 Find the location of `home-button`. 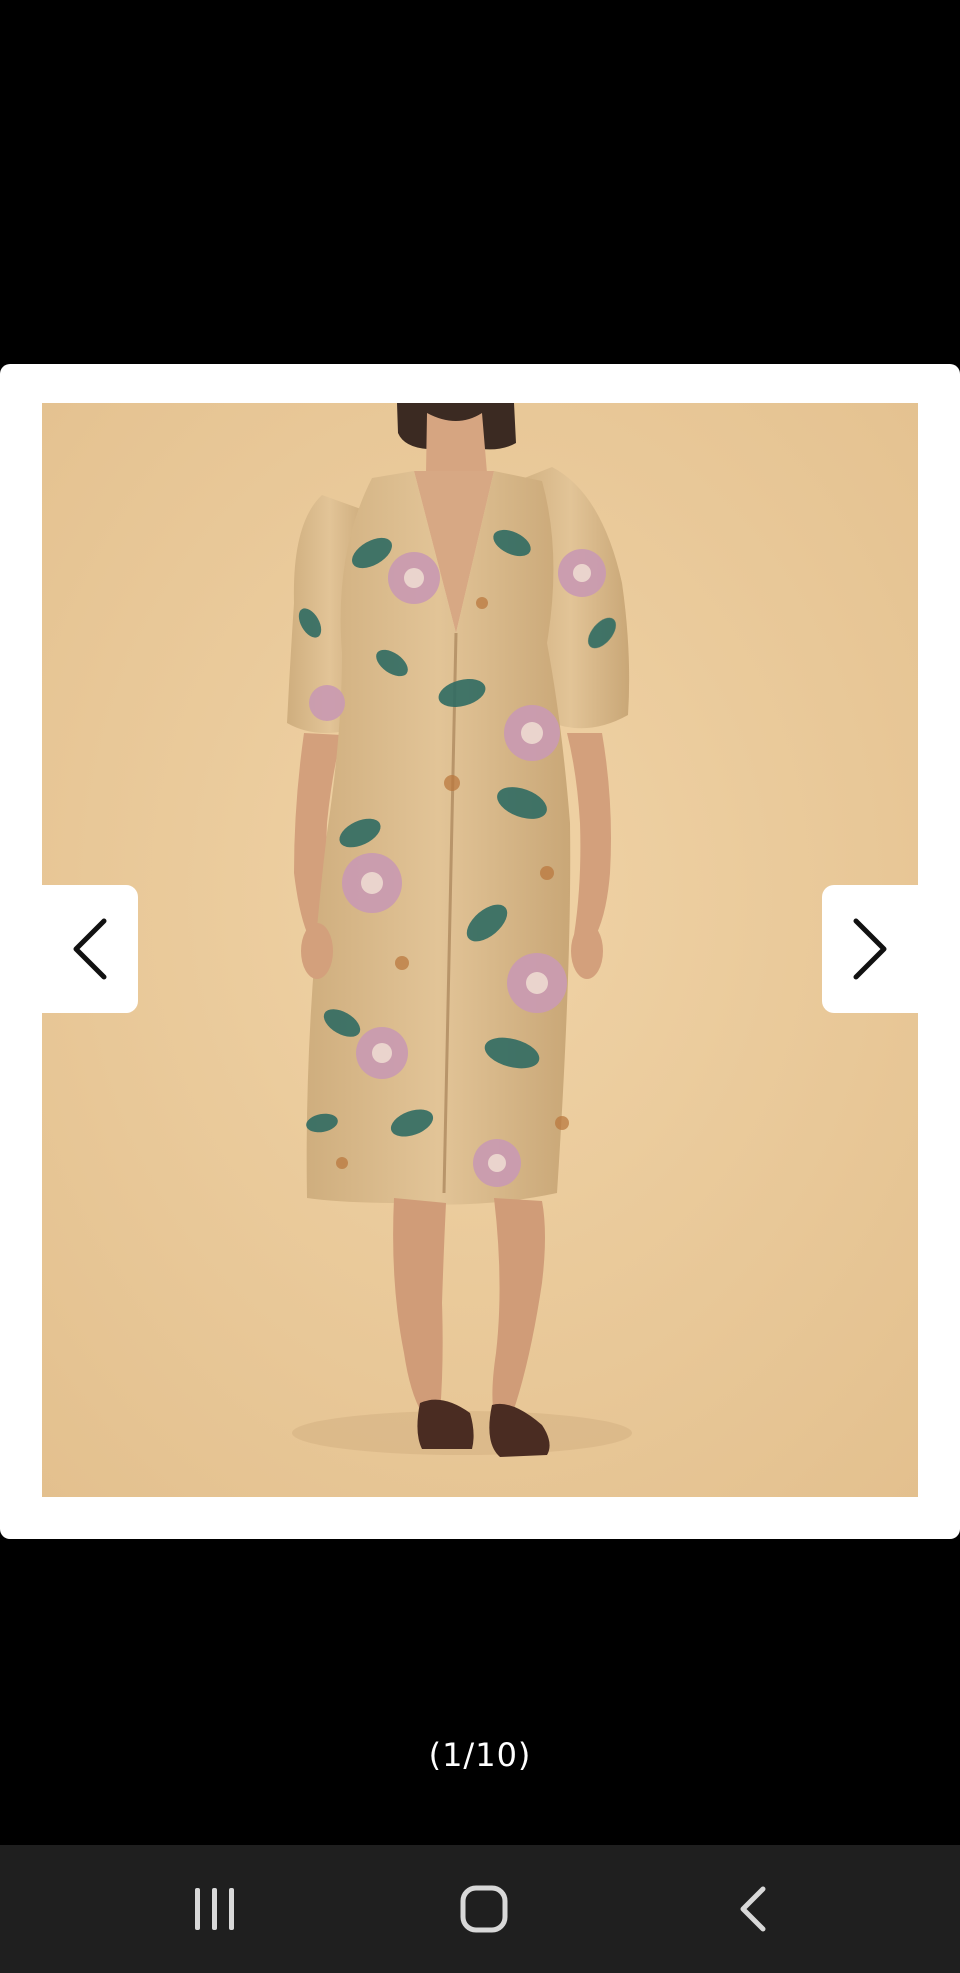

home-button is located at coordinates (484, 1909).